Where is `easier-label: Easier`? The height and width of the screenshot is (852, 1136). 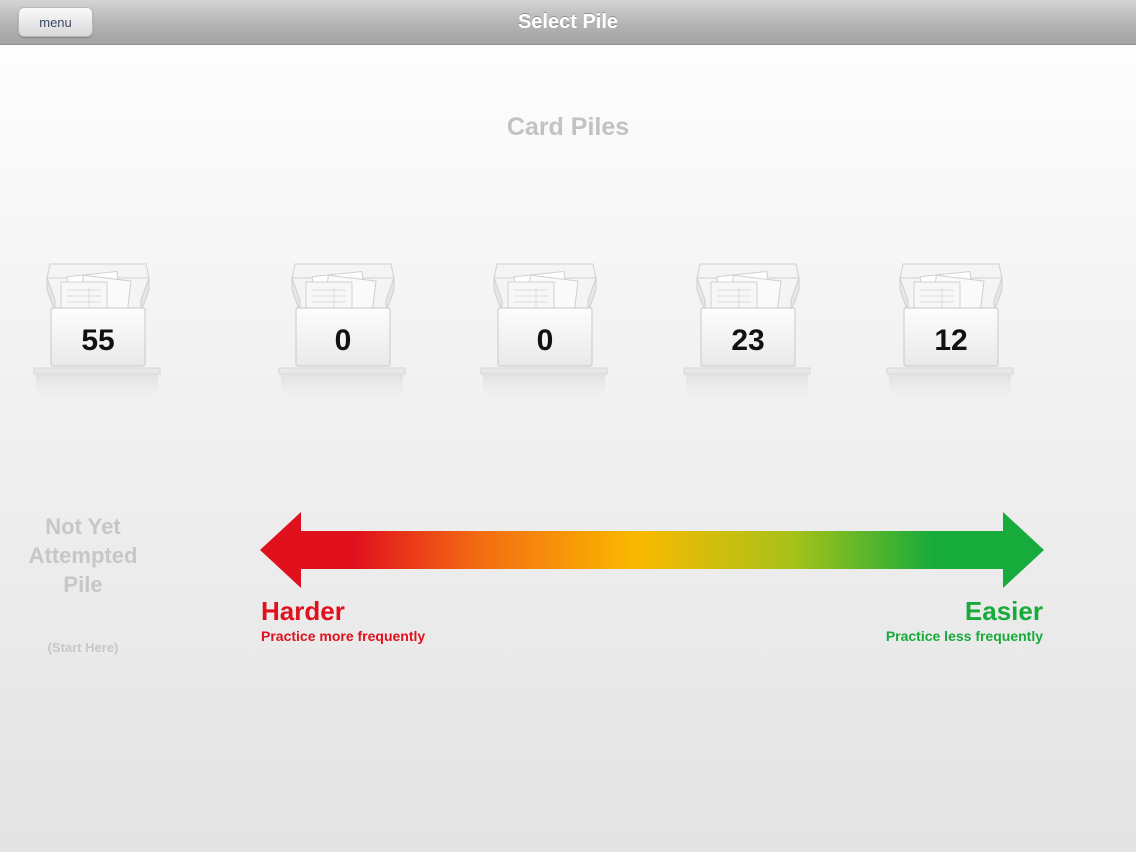 easier-label: Easier is located at coordinates (1003, 611).